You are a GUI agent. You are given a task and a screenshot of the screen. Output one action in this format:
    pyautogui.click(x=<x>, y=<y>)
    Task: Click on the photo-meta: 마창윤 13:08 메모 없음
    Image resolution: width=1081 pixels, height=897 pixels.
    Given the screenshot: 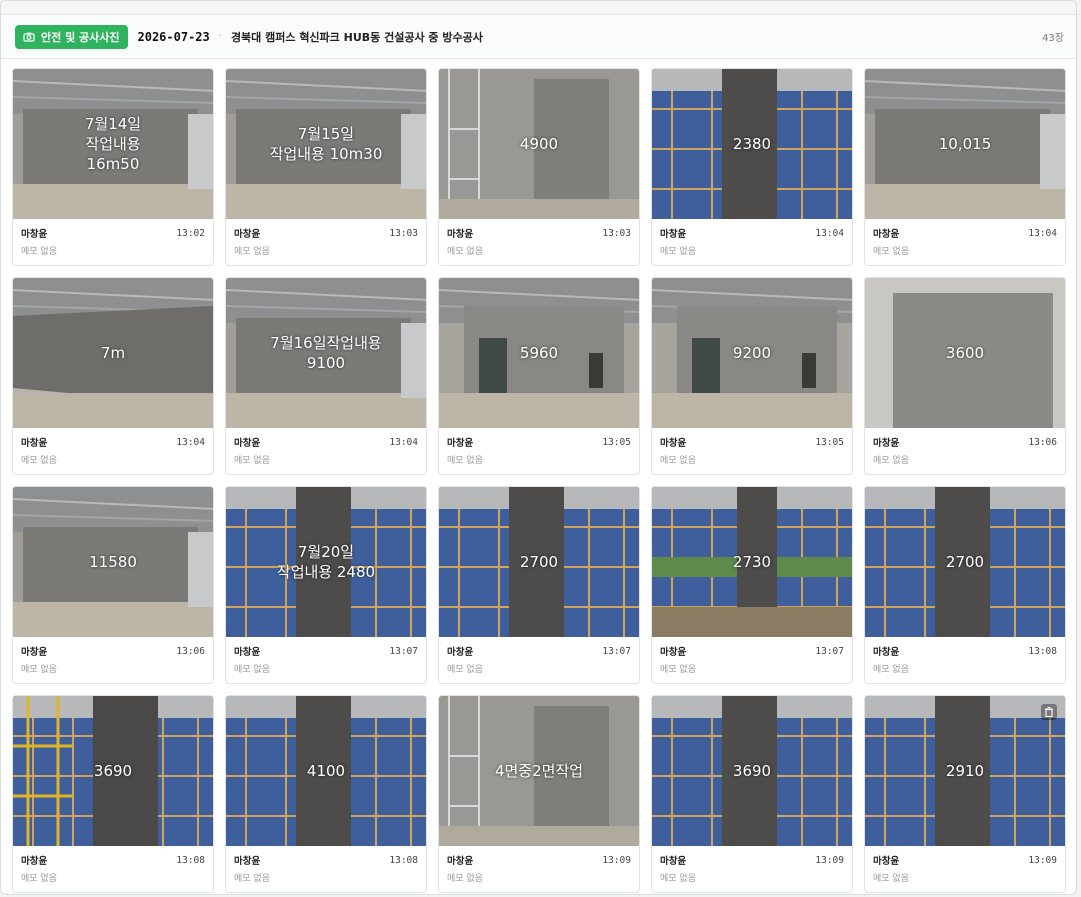 What is the action you would take?
    pyautogui.click(x=965, y=656)
    